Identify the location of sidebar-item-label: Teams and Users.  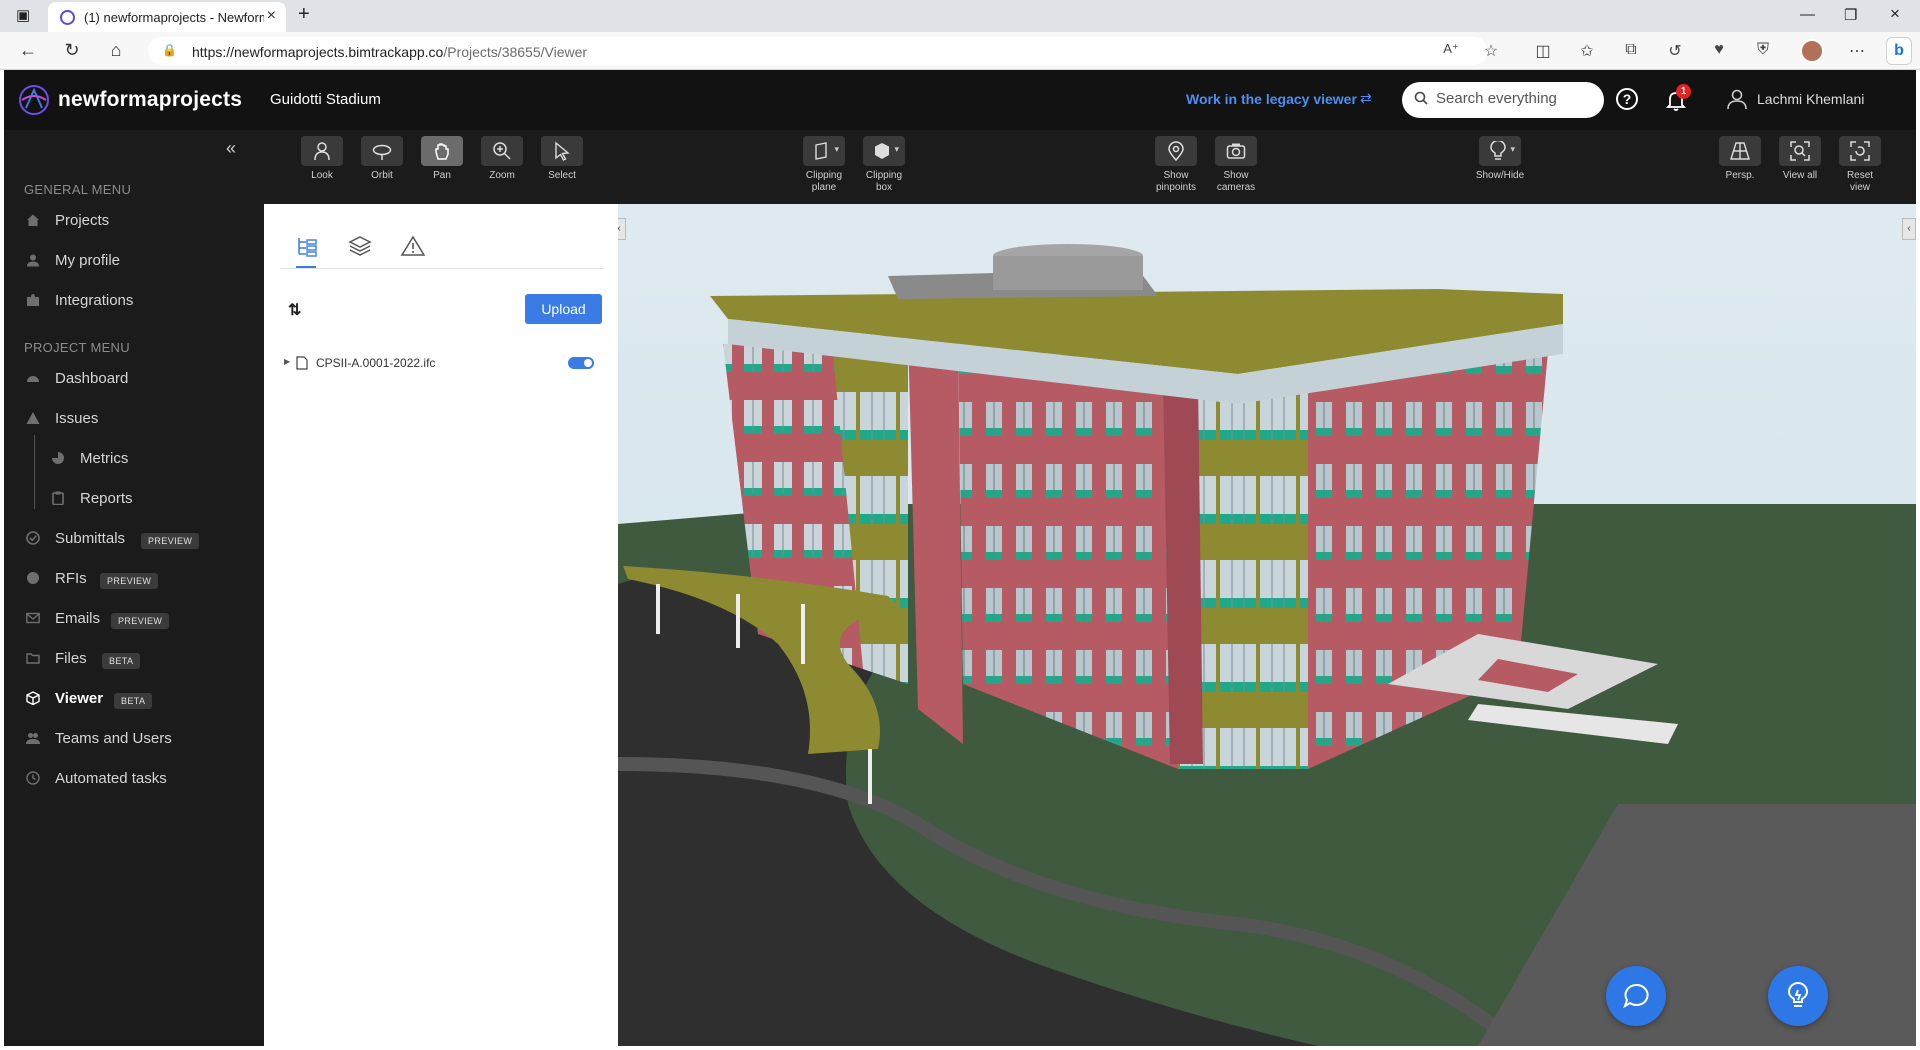
(113, 738).